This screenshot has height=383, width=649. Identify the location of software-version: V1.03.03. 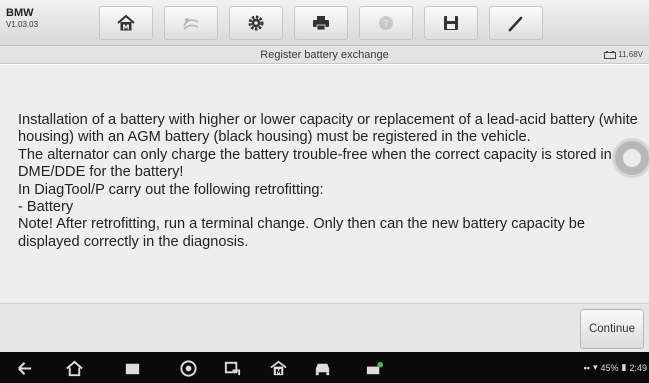
(22, 24).